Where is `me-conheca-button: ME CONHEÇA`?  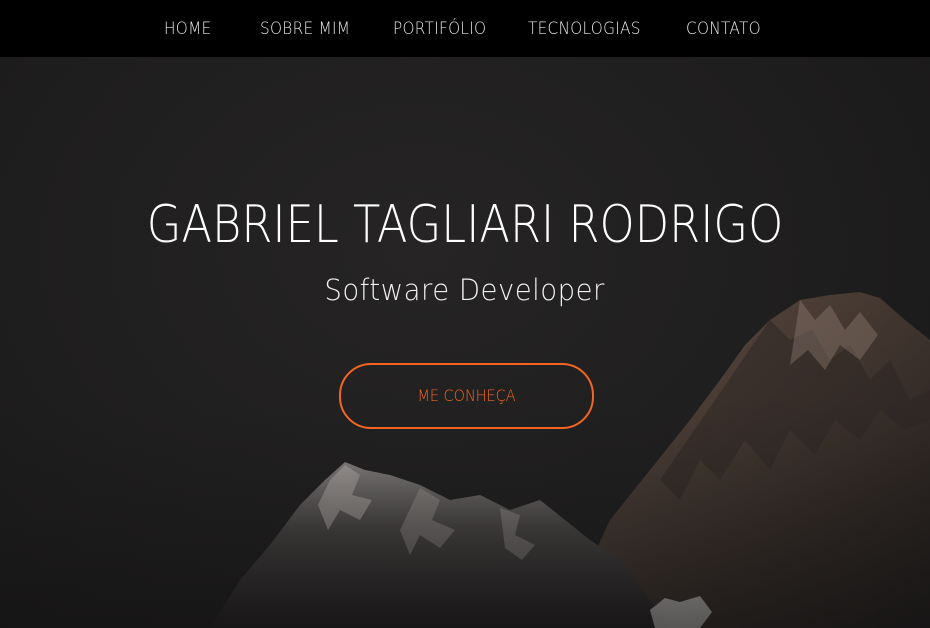 me-conheca-button: ME CONHEÇA is located at coordinates (466, 396).